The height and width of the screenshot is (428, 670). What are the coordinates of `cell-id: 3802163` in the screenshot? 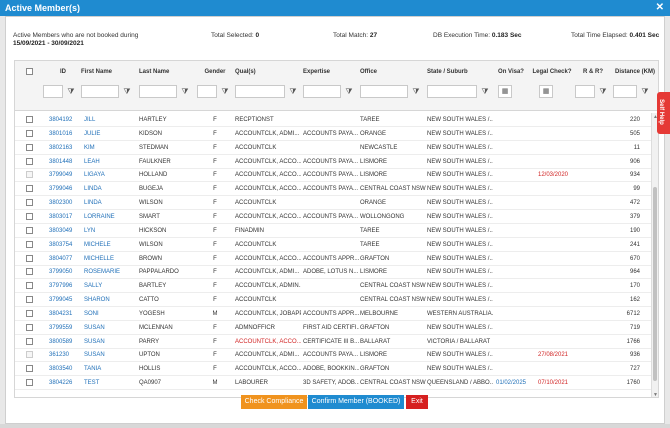 It's located at (66, 148).